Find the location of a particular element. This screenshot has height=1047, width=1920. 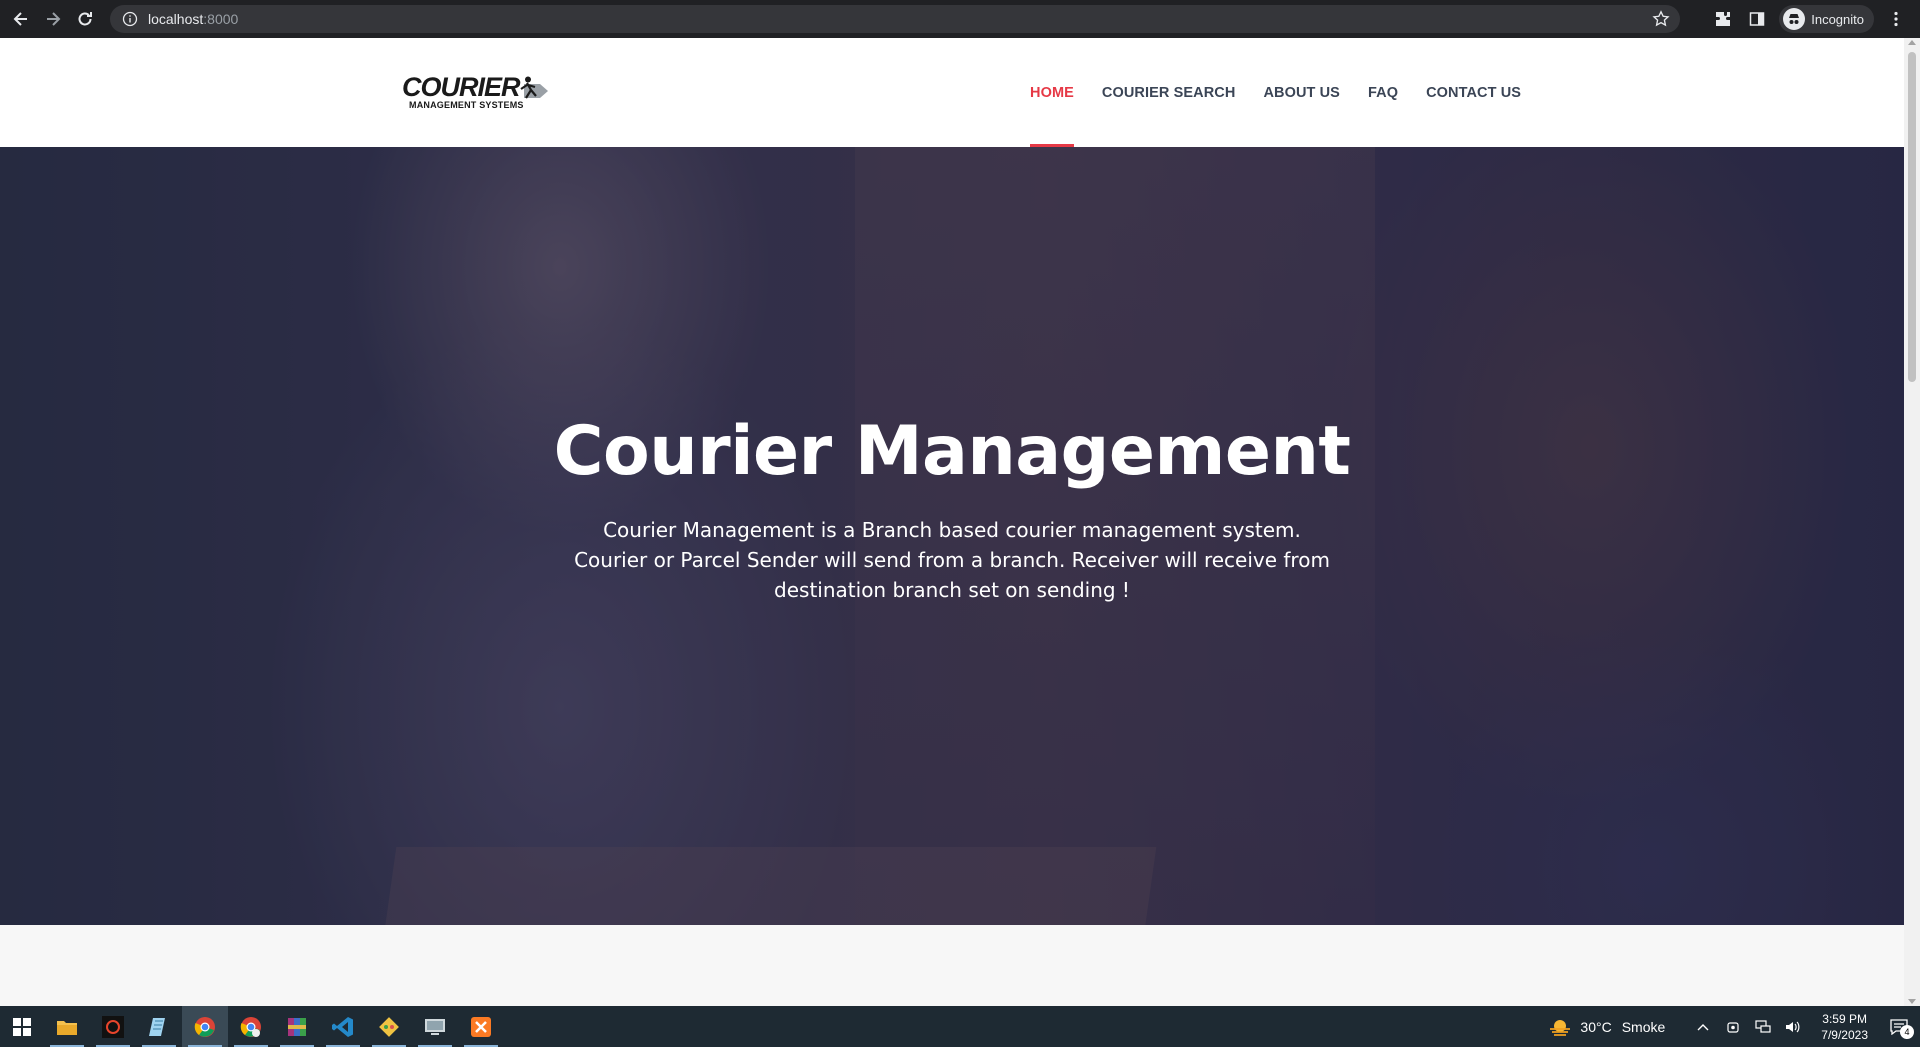

windows-start-button is located at coordinates (22, 1026).